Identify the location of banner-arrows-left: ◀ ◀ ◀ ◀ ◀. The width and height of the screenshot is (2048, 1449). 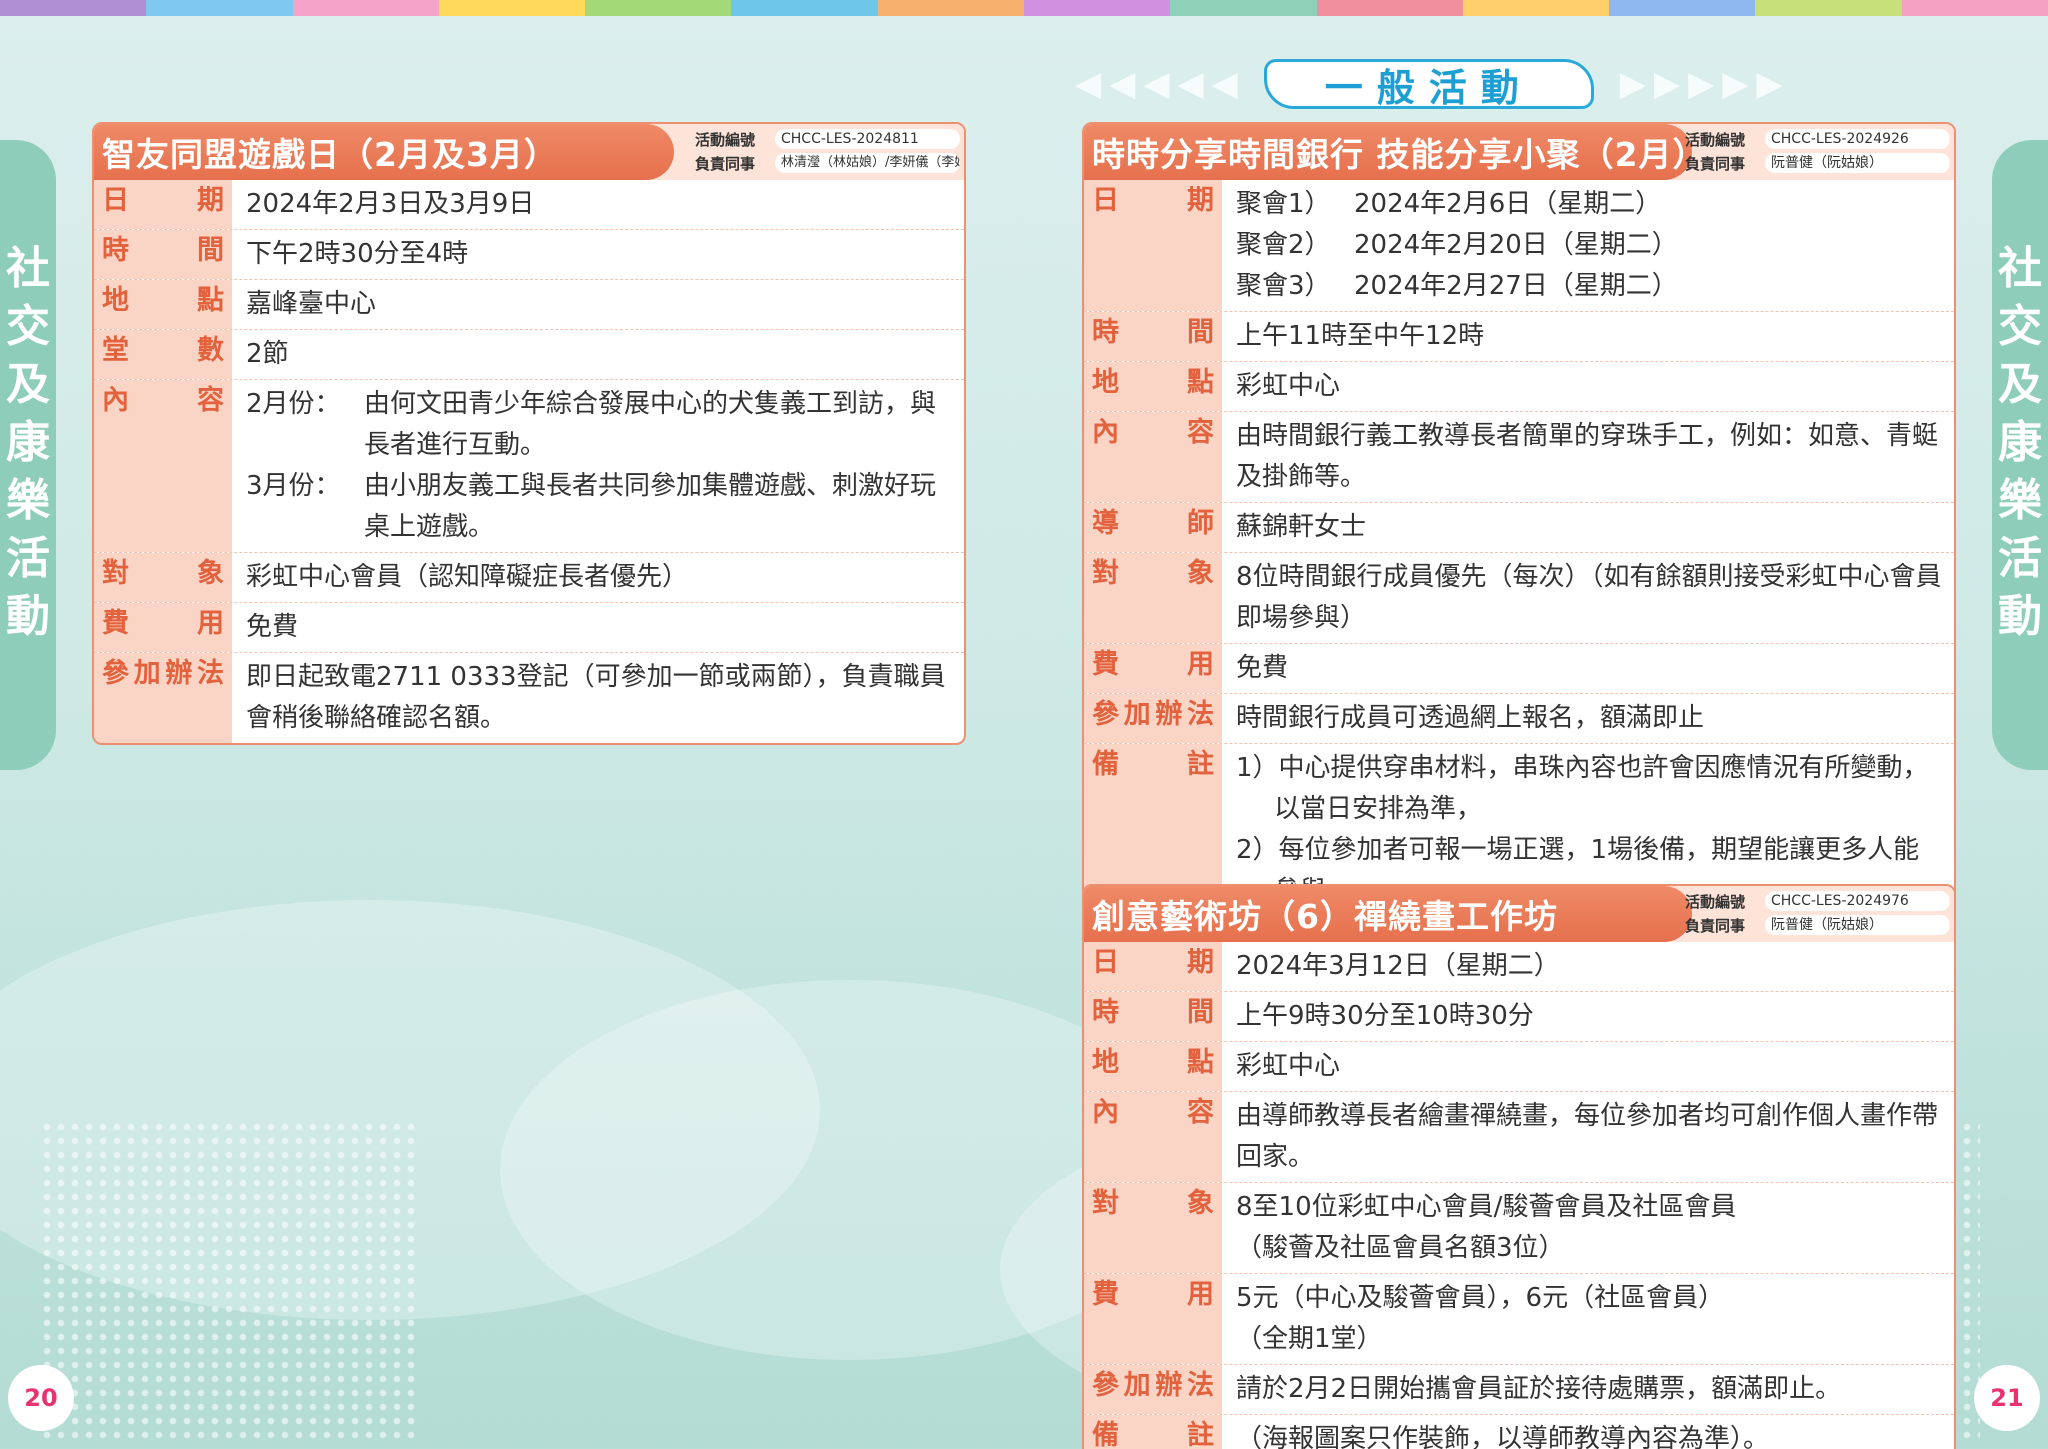
(1156, 84).